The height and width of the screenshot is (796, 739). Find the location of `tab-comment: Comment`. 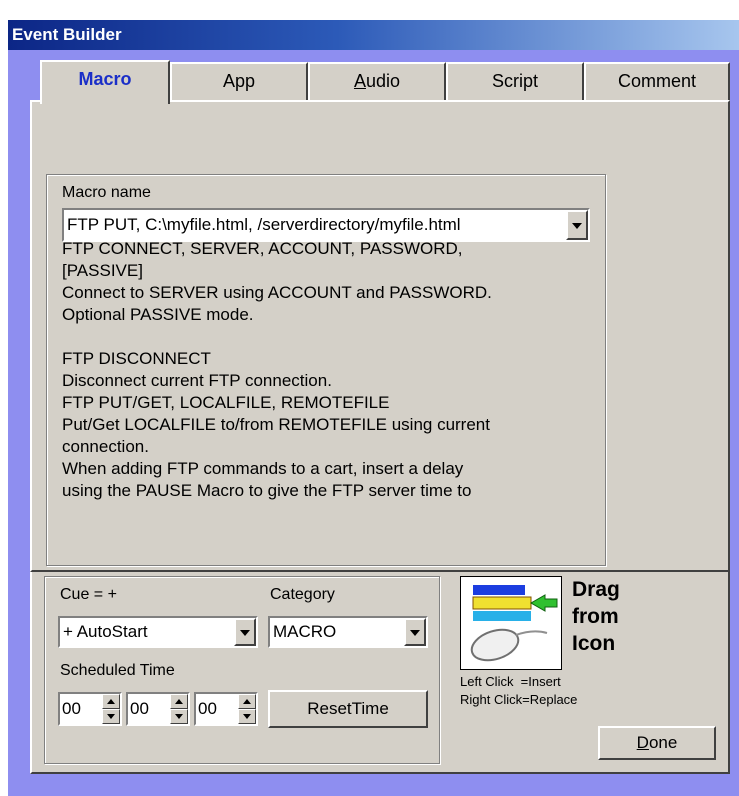

tab-comment: Comment is located at coordinates (657, 81).